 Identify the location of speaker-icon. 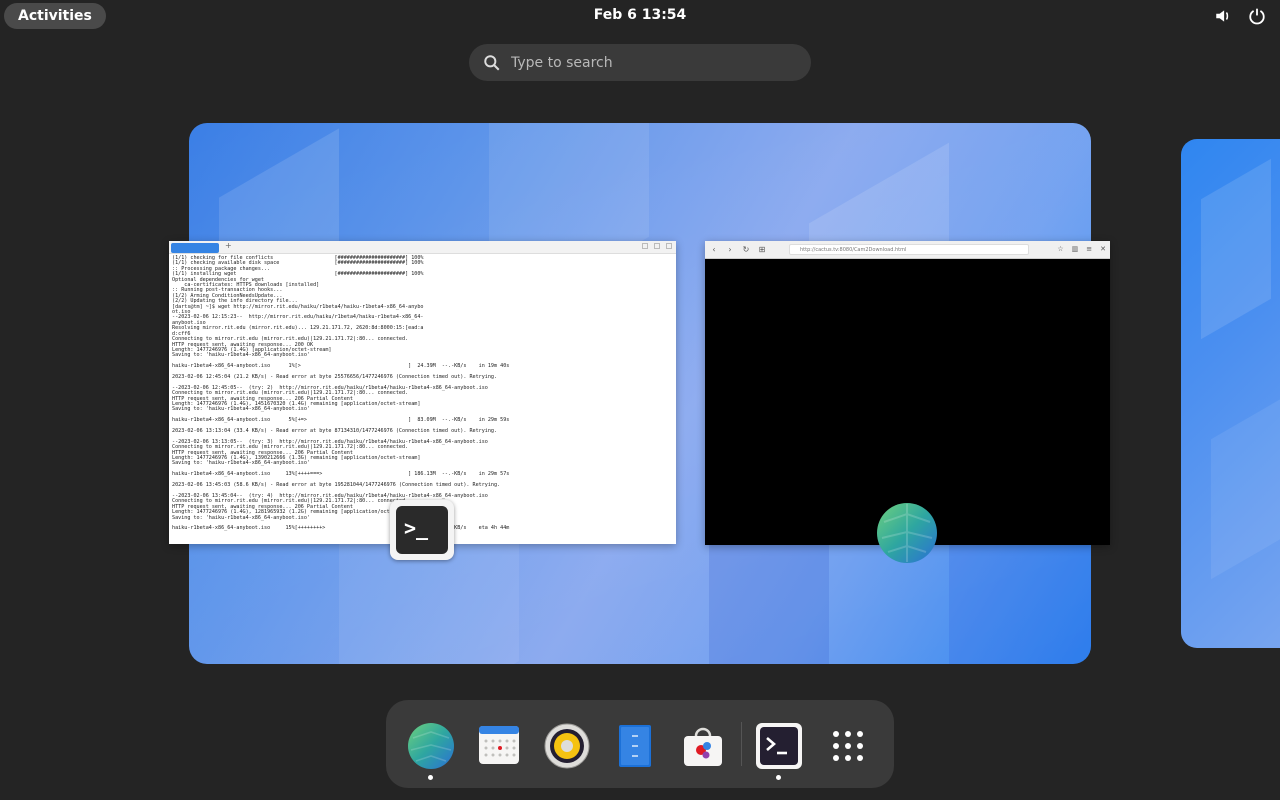
(567, 746).